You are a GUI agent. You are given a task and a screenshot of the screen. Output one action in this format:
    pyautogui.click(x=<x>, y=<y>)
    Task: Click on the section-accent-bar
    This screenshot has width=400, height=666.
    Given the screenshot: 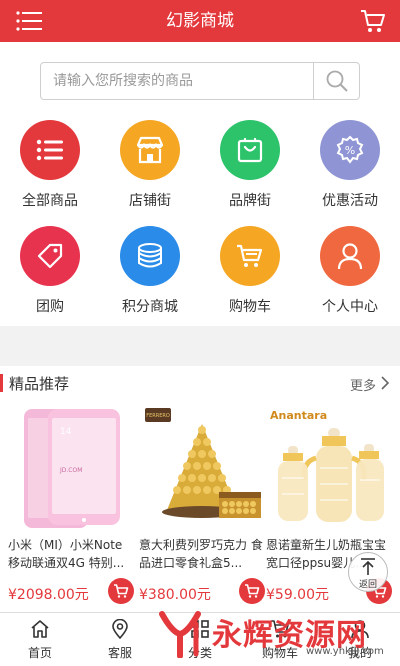 What is the action you would take?
    pyautogui.click(x=1, y=383)
    